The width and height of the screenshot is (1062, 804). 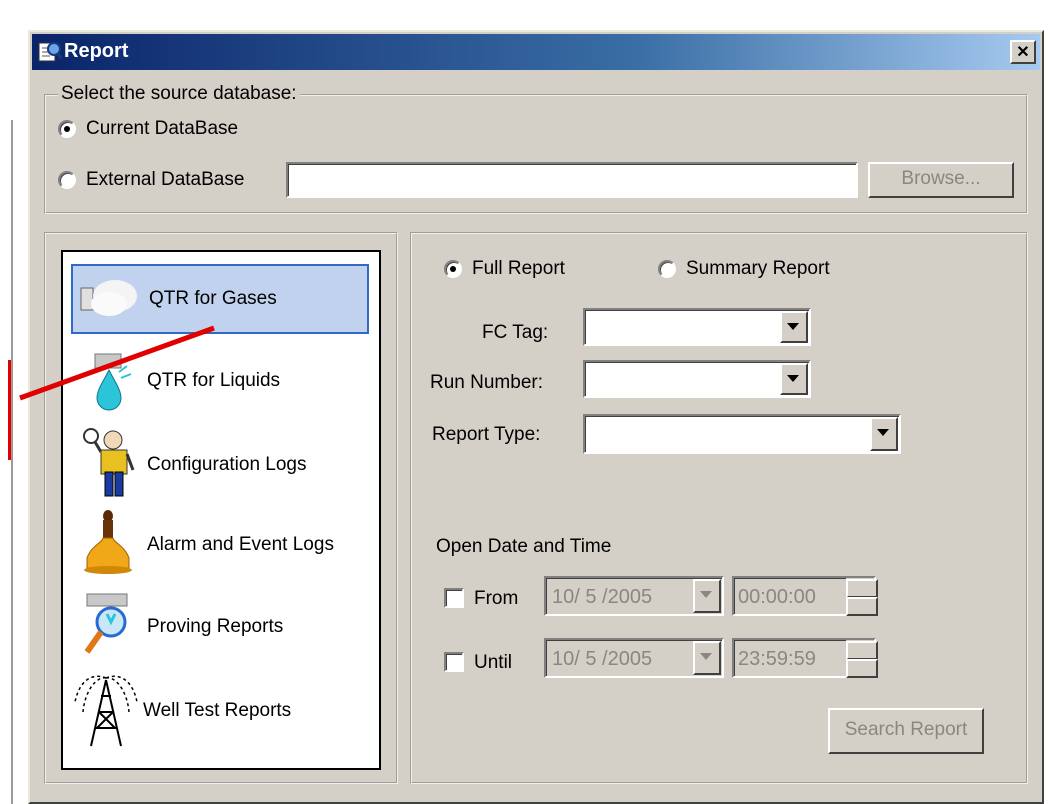 I want to click on annotation-arrow, so click(x=117, y=363).